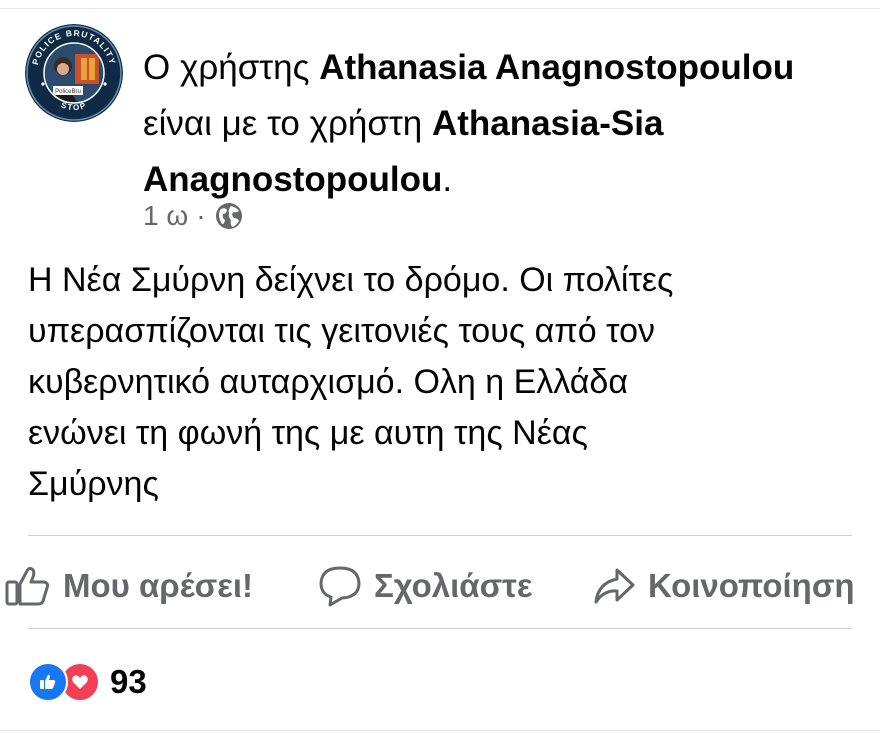 The image size is (880, 737). I want to click on comment-button-label: Σχολιάστε, so click(453, 585).